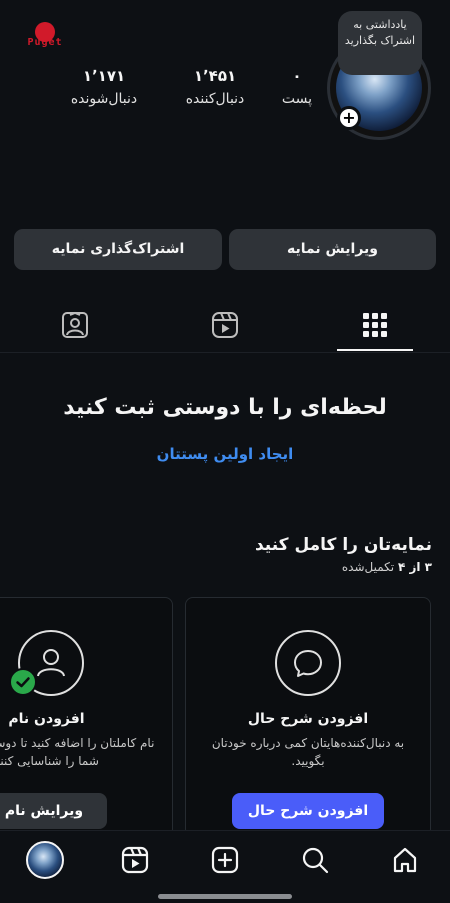 The image size is (450, 903). What do you see at coordinates (45, 42) in the screenshot?
I see `watermark-text: Puget` at bounding box center [45, 42].